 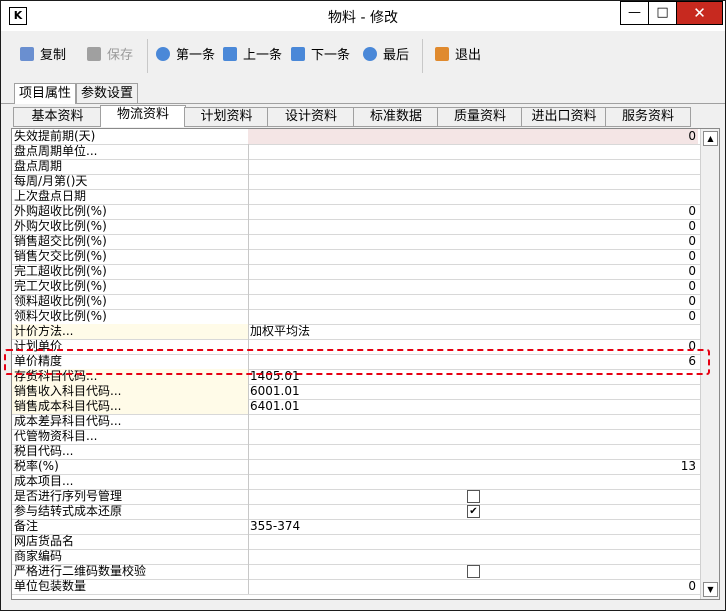 I want to click on sub-tab-strip: 基本资料 物流资料 计划资料 设计资料 标准数据 质量资料 进出口资料 服务资料, so click(x=363, y=116).